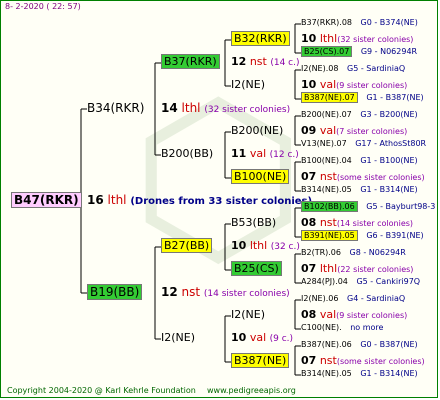 This screenshot has width=440, height=400. Describe the element at coordinates (251, 390) in the screenshot. I see `website-link: www.pedigreeapis.org` at that location.